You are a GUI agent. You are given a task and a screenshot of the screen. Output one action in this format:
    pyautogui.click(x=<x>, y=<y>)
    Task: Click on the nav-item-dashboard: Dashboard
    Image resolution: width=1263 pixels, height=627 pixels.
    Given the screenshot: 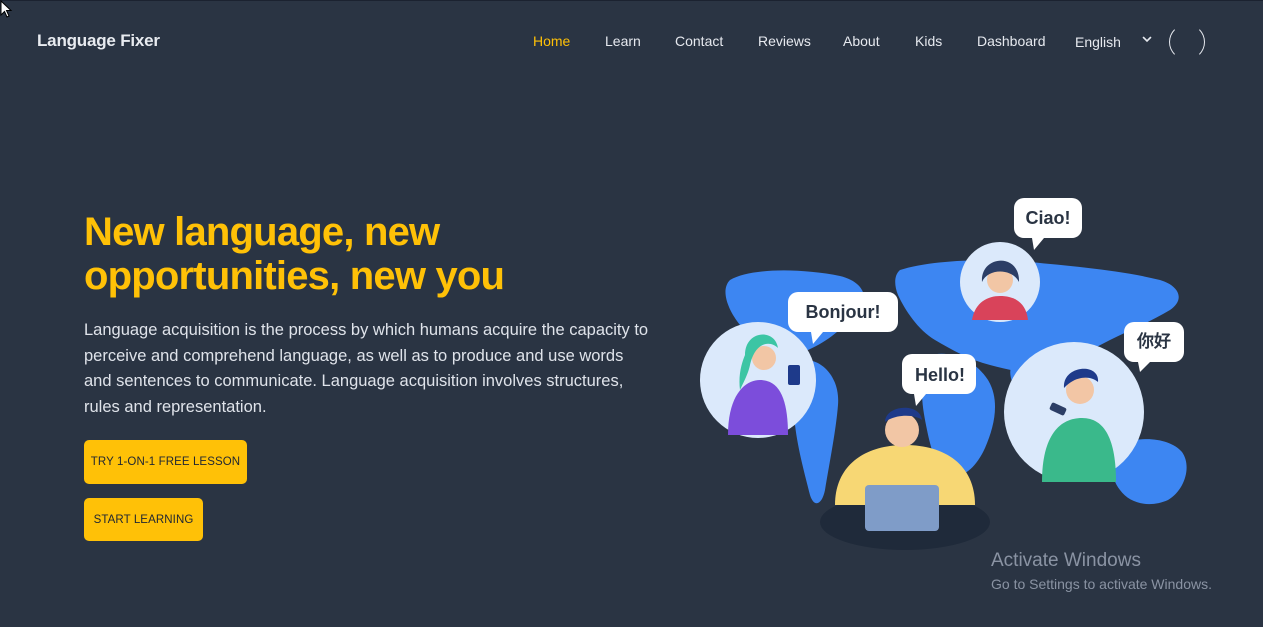 What is the action you would take?
    pyautogui.click(x=1011, y=41)
    